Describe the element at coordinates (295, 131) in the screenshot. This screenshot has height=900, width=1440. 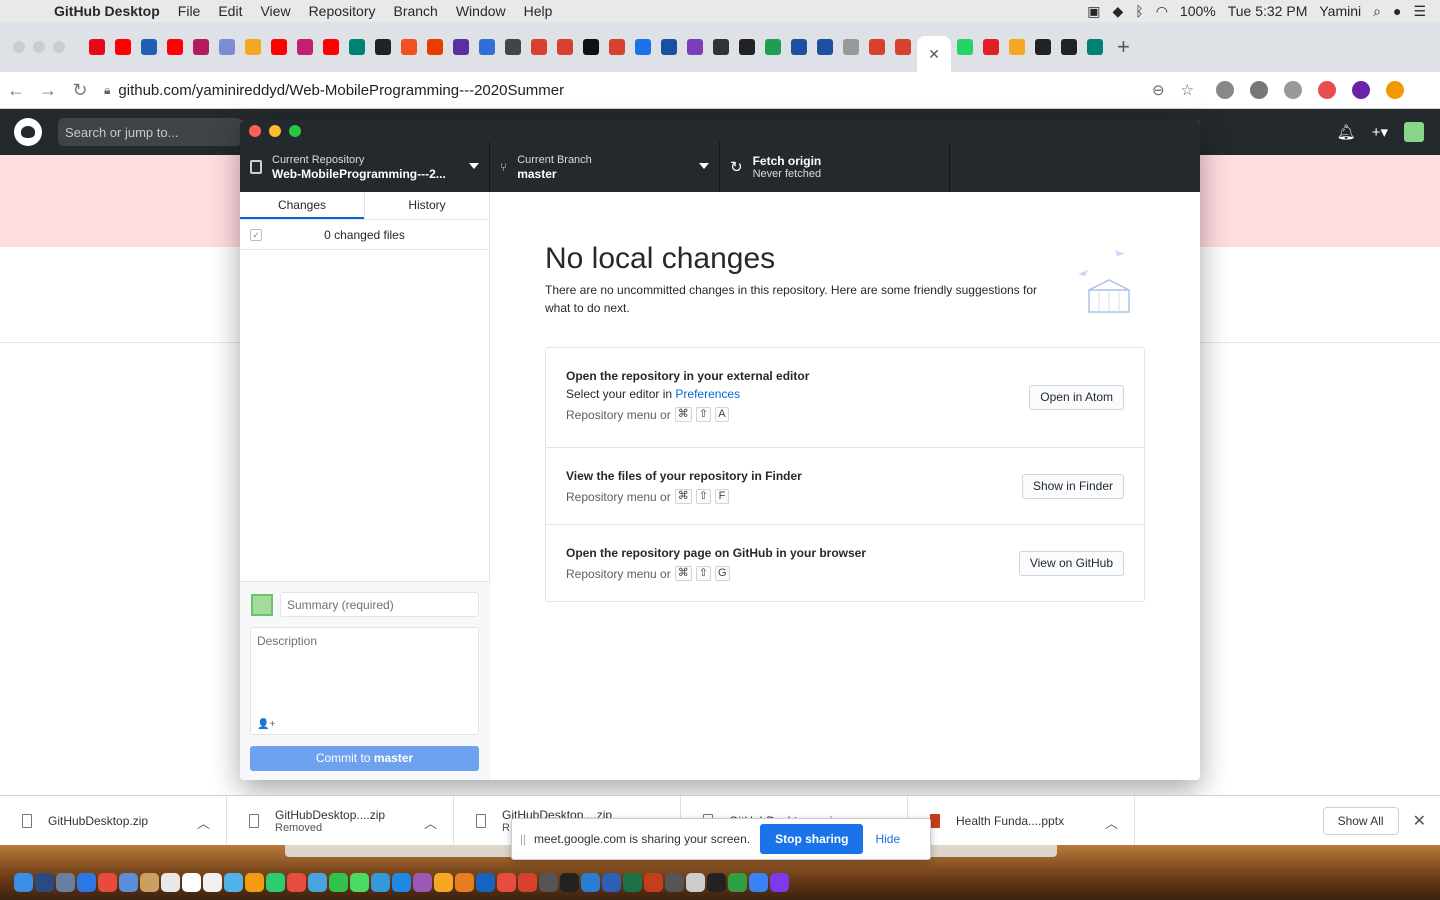
I see `zoom-app-button` at that location.